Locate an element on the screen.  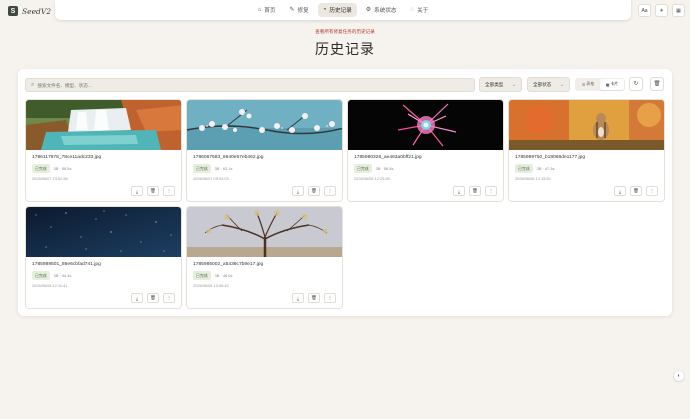
nav-item-status: ⚙ 系统状态 is located at coordinates (381, 10).